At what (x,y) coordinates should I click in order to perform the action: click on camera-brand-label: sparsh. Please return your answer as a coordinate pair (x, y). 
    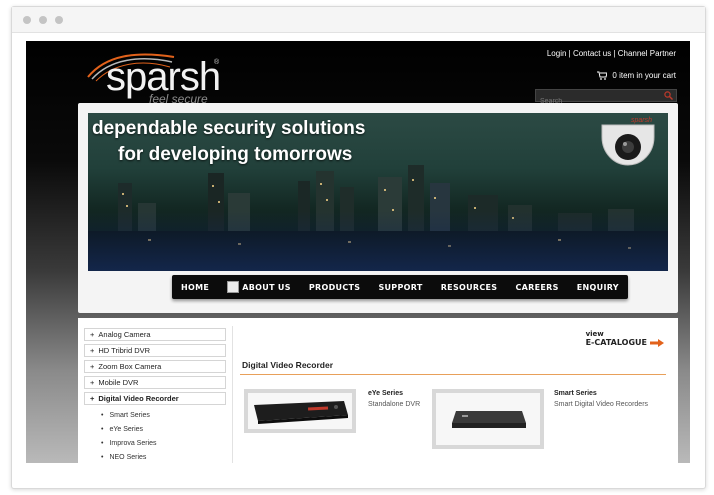
    Looking at the image, I should click on (641, 120).